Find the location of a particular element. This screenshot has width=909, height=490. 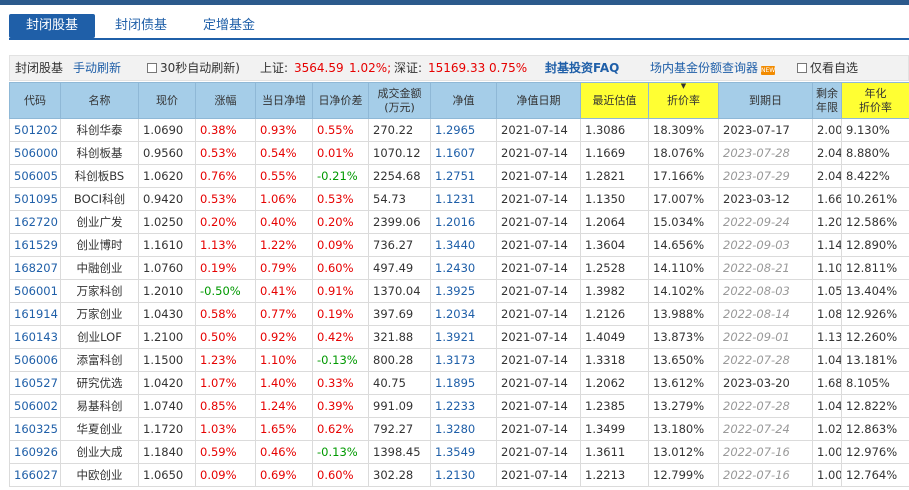

due-date-cell: 2022-09-03 is located at coordinates (765, 245).